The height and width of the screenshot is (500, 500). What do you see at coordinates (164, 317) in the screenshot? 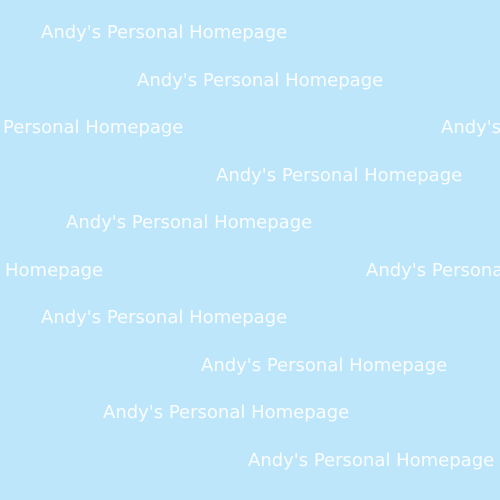
I see `title-line-7: Andy's Personal Homepage` at bounding box center [164, 317].